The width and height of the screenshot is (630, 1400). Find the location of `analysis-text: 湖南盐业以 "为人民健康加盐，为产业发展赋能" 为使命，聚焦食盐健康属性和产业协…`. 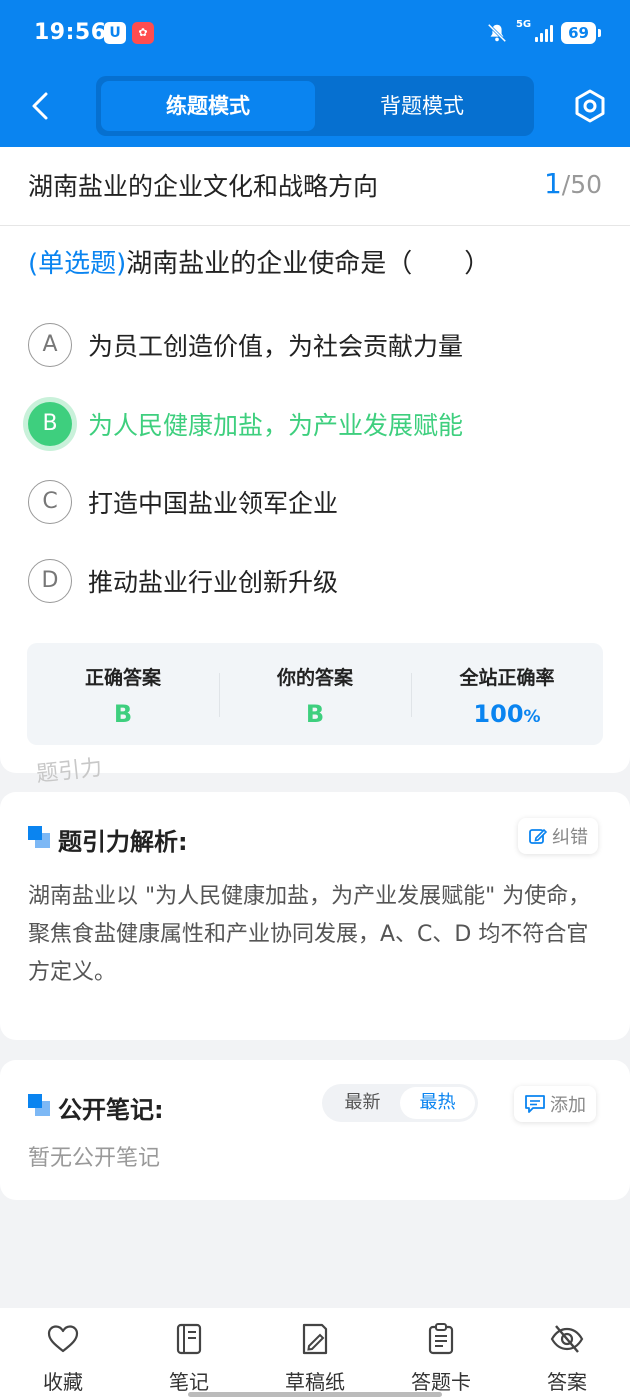

analysis-text: 湖南盐业以 "为人民健康加盐，为产业发展赋能" 为使命，聚焦食盐健康属性和产业协… is located at coordinates (309, 934).